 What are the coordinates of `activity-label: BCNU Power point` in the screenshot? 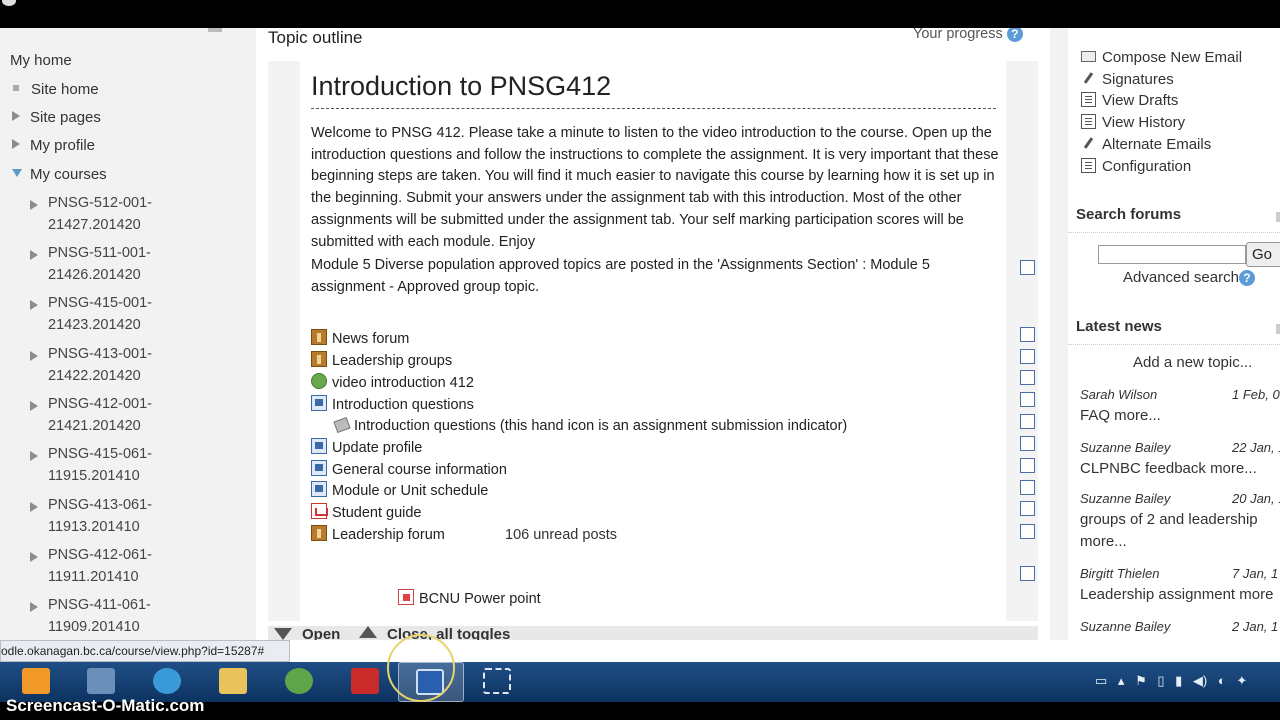 It's located at (480, 599).